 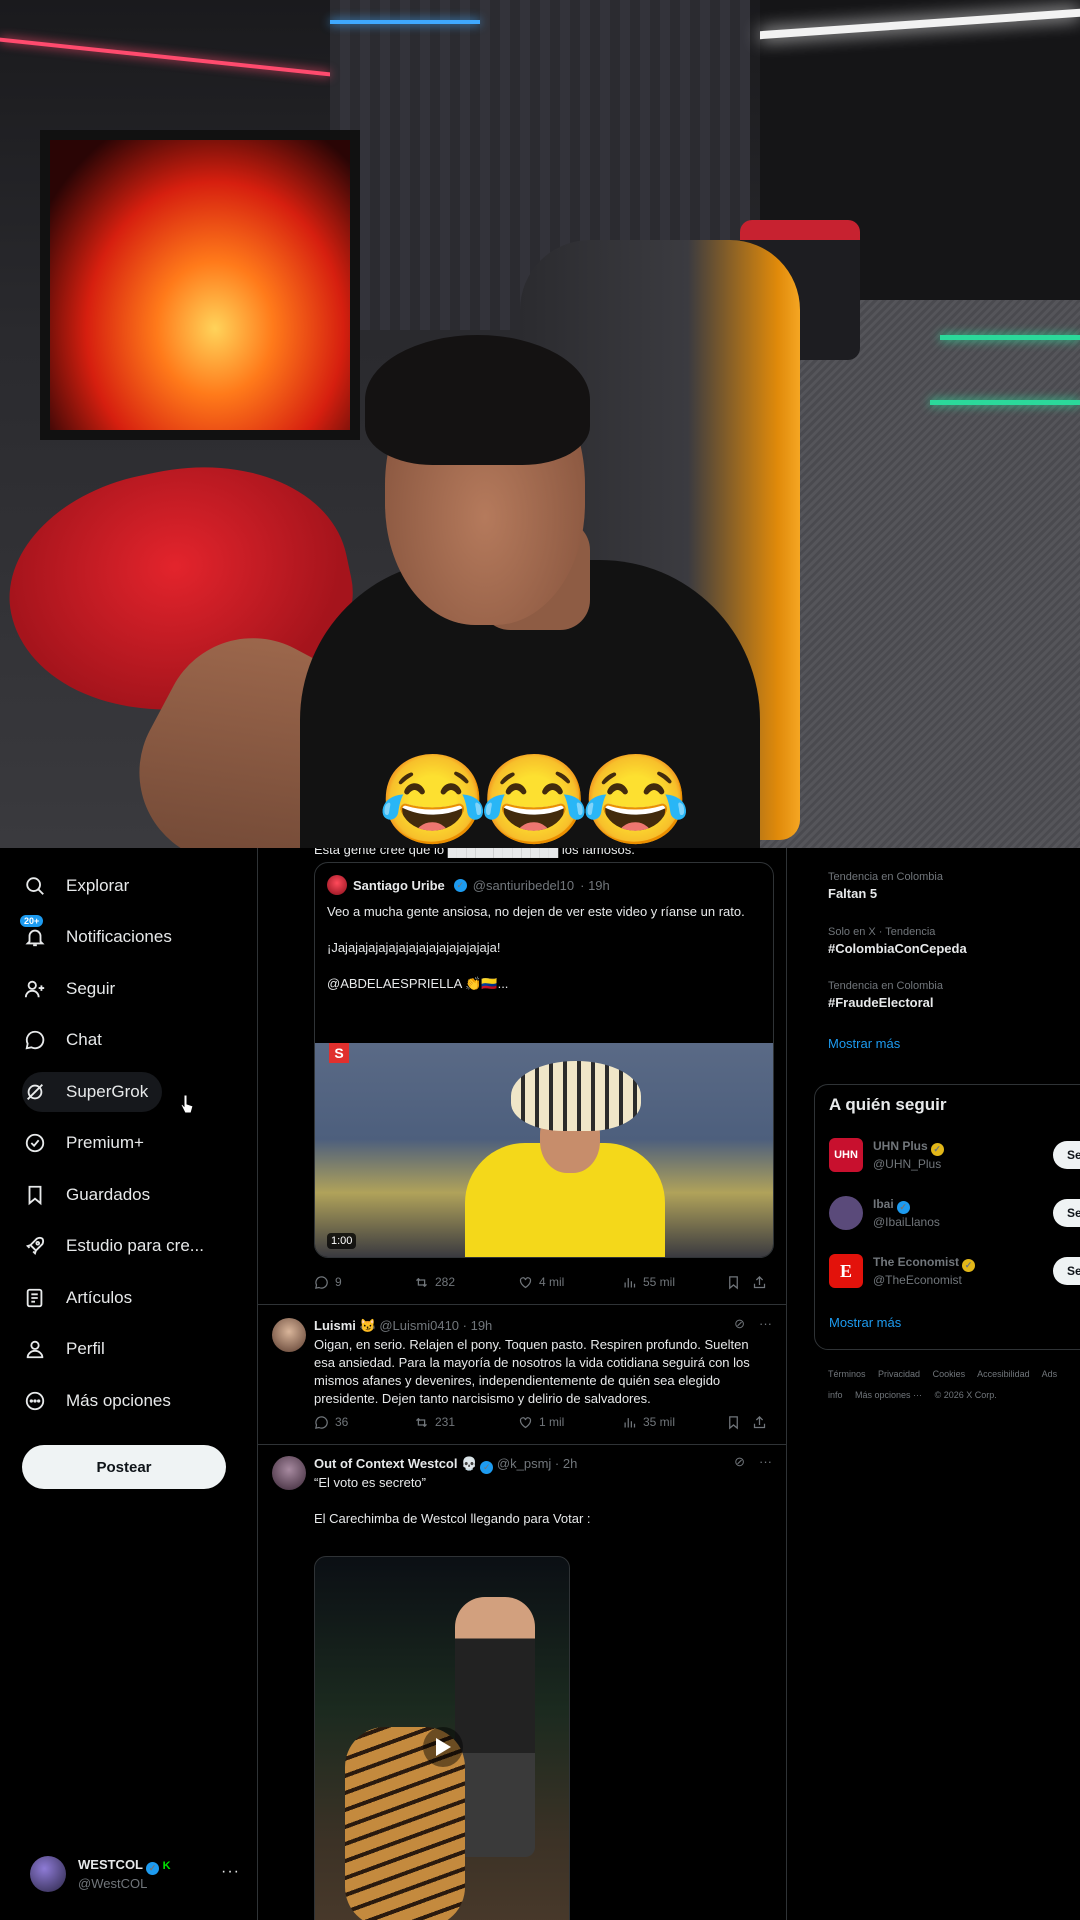 I want to click on nav-explore: Explorar, so click(x=75, y=886).